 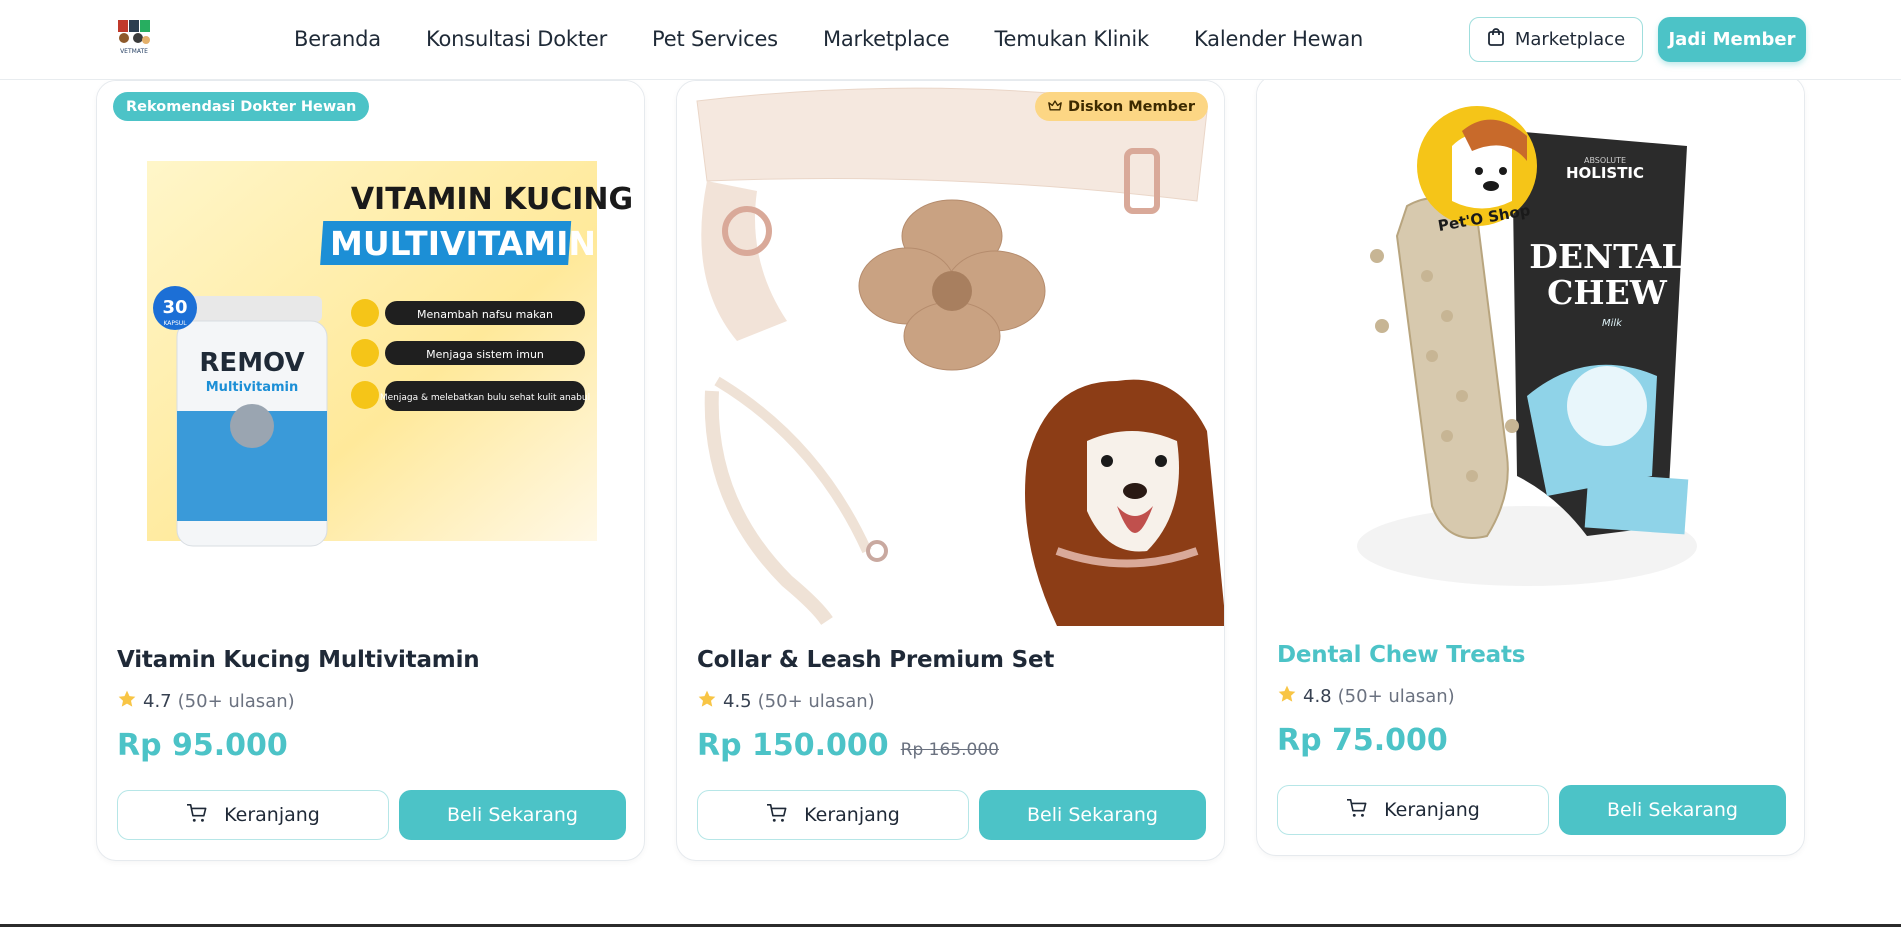 I want to click on svg-text: KAPSUL, so click(x=175, y=323).